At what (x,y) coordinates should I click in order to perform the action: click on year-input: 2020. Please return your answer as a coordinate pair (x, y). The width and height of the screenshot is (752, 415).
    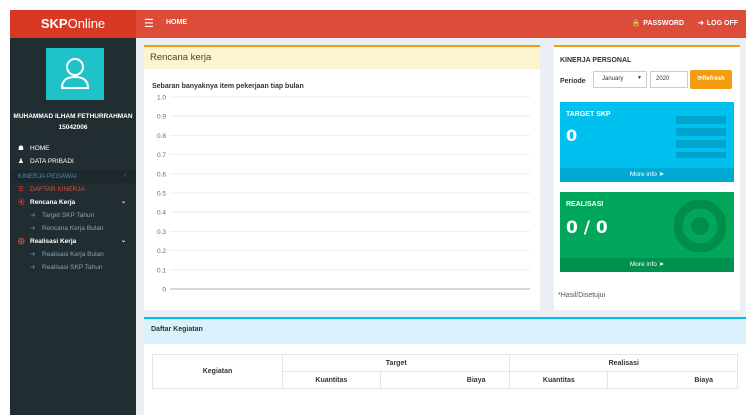
    Looking at the image, I should click on (669, 79).